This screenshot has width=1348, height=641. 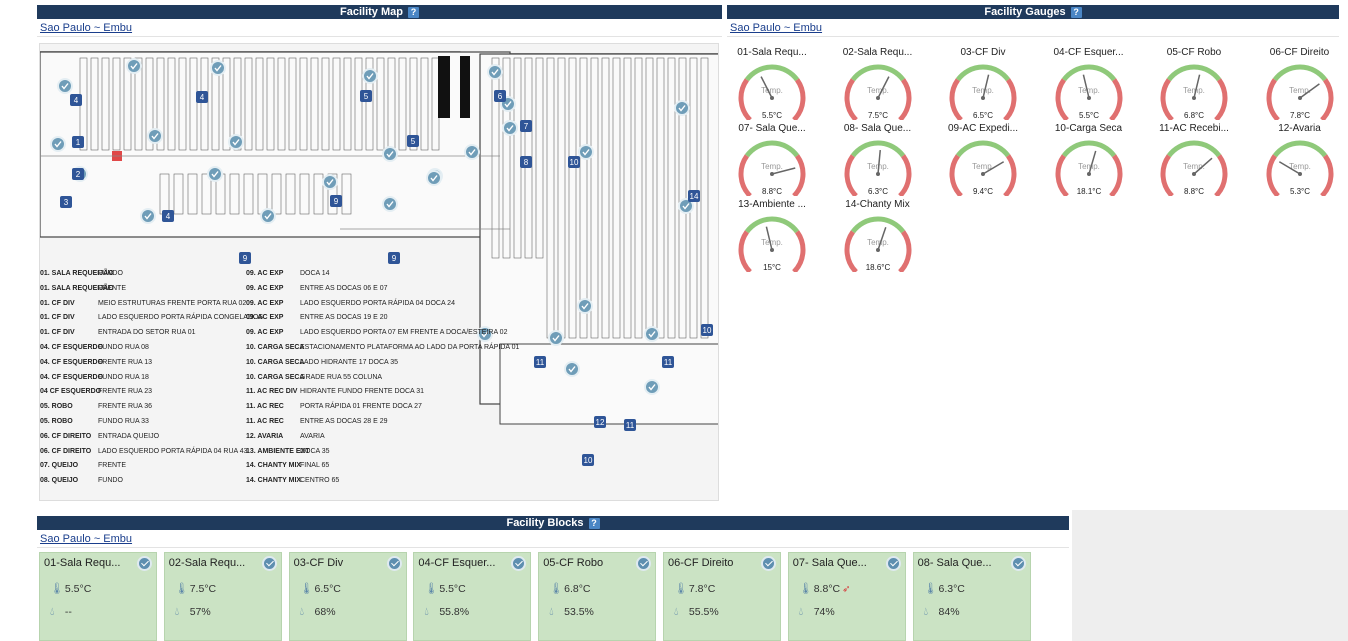 What do you see at coordinates (722, 596) in the screenshot?
I see `facility-block: 06-CF Direito 🌡︎ 7.8°C 💧︎ 55.5%` at bounding box center [722, 596].